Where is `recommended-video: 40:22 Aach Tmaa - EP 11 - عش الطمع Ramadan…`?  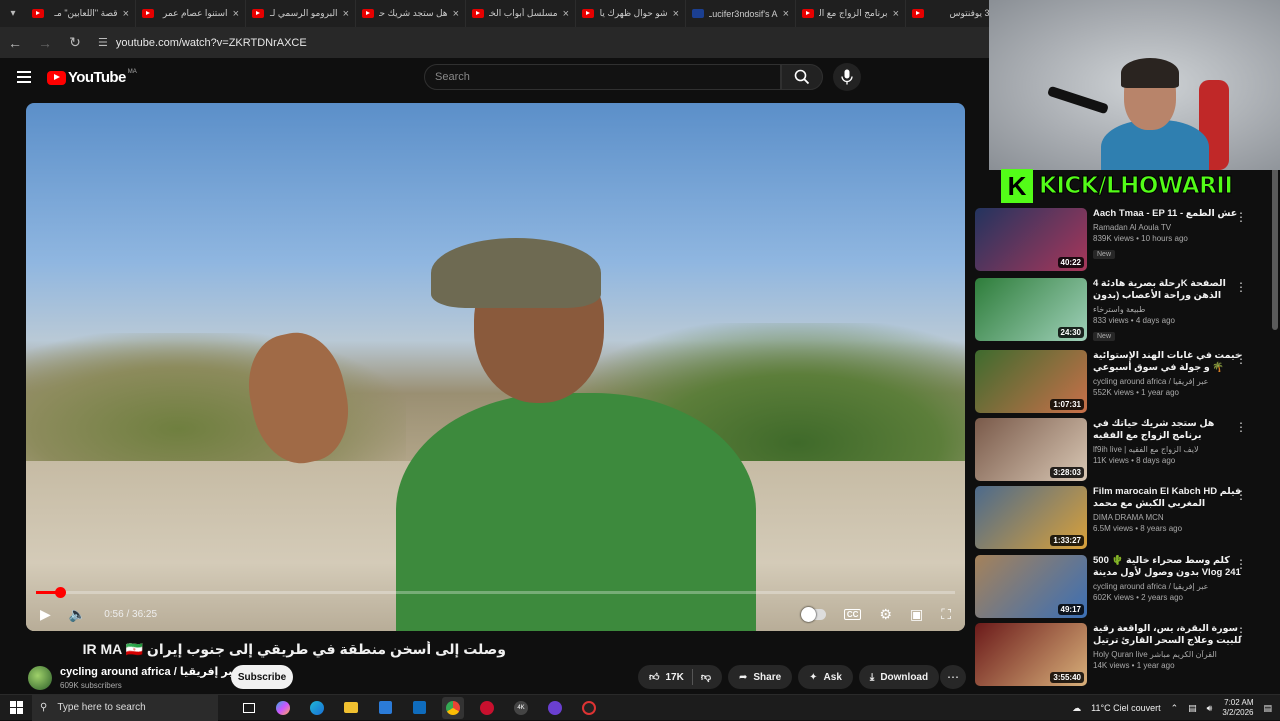
recommended-video: 40:22 Aach Tmaa - EP 11 - عش الطمع Ramadan… is located at coordinates (1120, 240).